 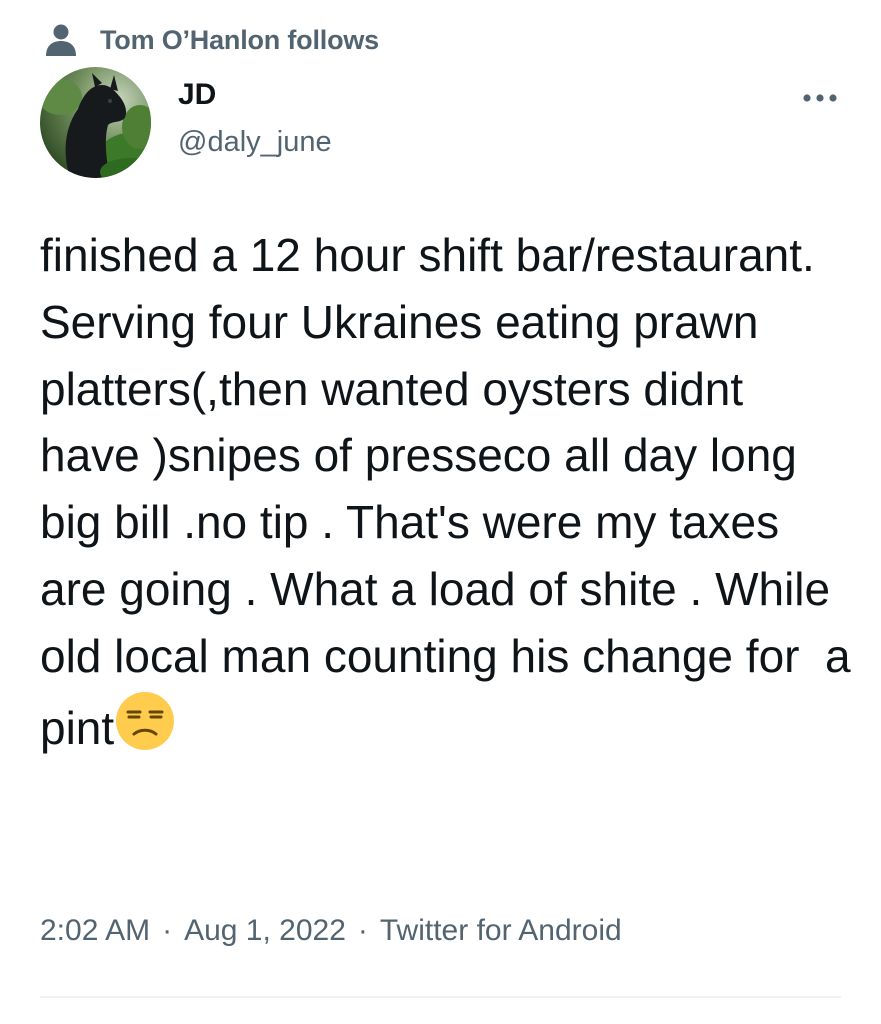 I want to click on person-icon, so click(x=61, y=40).